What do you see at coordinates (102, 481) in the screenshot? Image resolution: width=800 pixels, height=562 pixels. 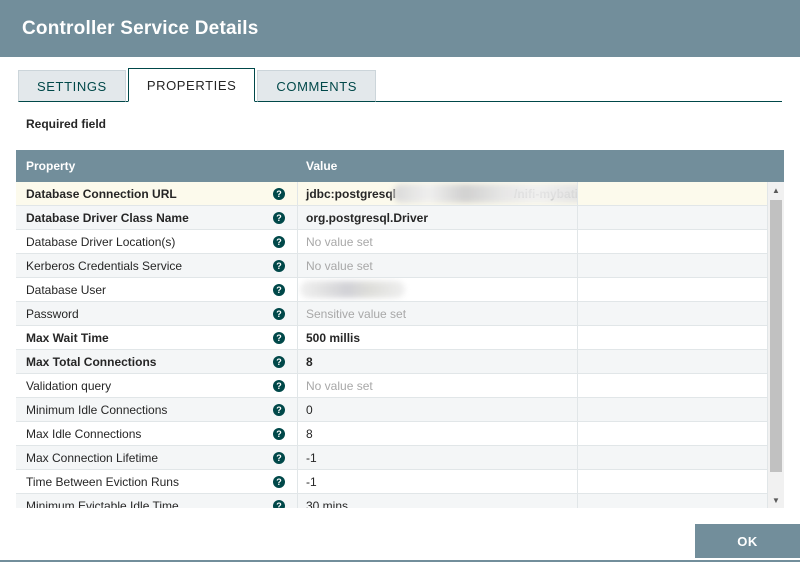 I see `property-name: Time Between Eviction Runs` at bounding box center [102, 481].